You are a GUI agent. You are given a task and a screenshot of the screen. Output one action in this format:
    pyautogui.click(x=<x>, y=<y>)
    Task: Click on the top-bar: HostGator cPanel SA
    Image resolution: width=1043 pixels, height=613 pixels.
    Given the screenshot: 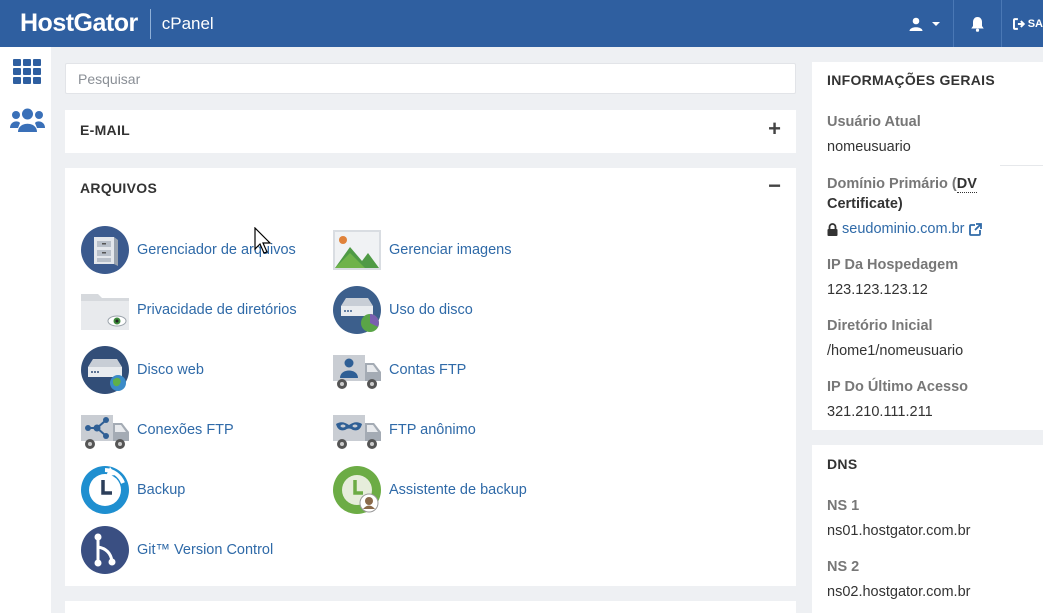 What is the action you would take?
    pyautogui.click(x=521, y=23)
    